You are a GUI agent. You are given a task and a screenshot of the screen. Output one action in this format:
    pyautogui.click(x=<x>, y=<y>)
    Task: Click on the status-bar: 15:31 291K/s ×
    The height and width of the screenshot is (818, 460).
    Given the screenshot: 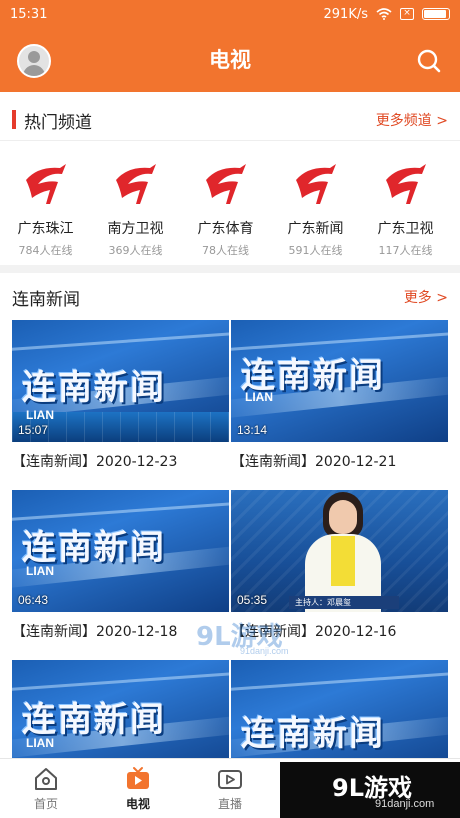 What is the action you would take?
    pyautogui.click(x=230, y=14)
    